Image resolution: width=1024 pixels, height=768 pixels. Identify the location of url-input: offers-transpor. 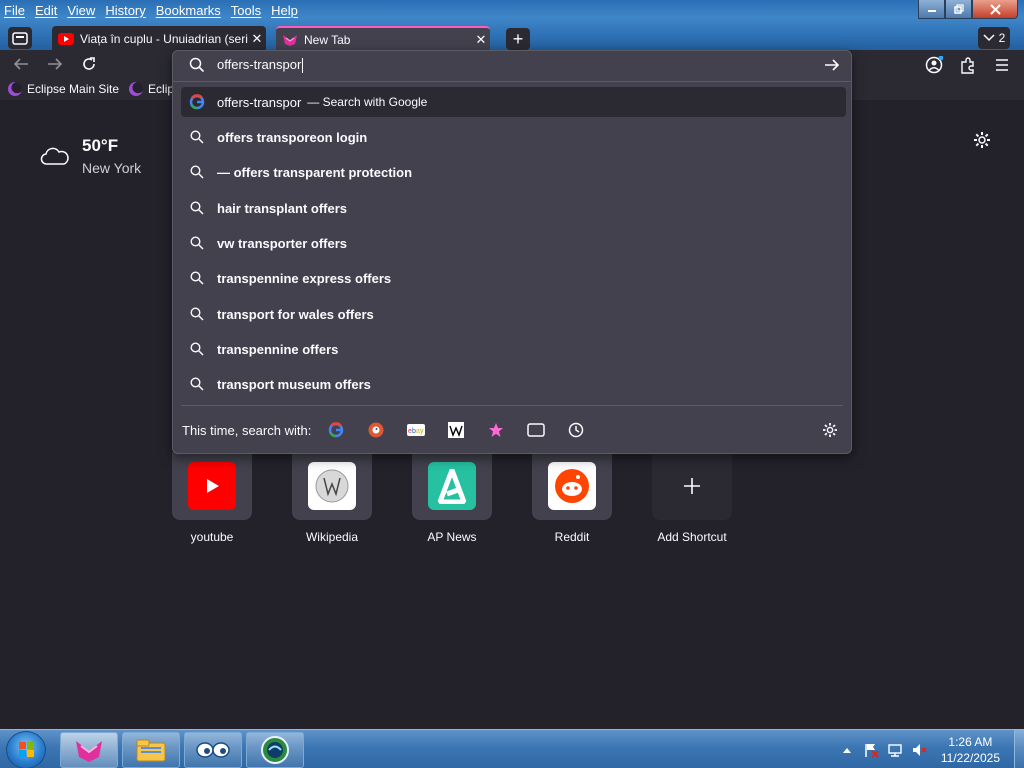
(260, 65).